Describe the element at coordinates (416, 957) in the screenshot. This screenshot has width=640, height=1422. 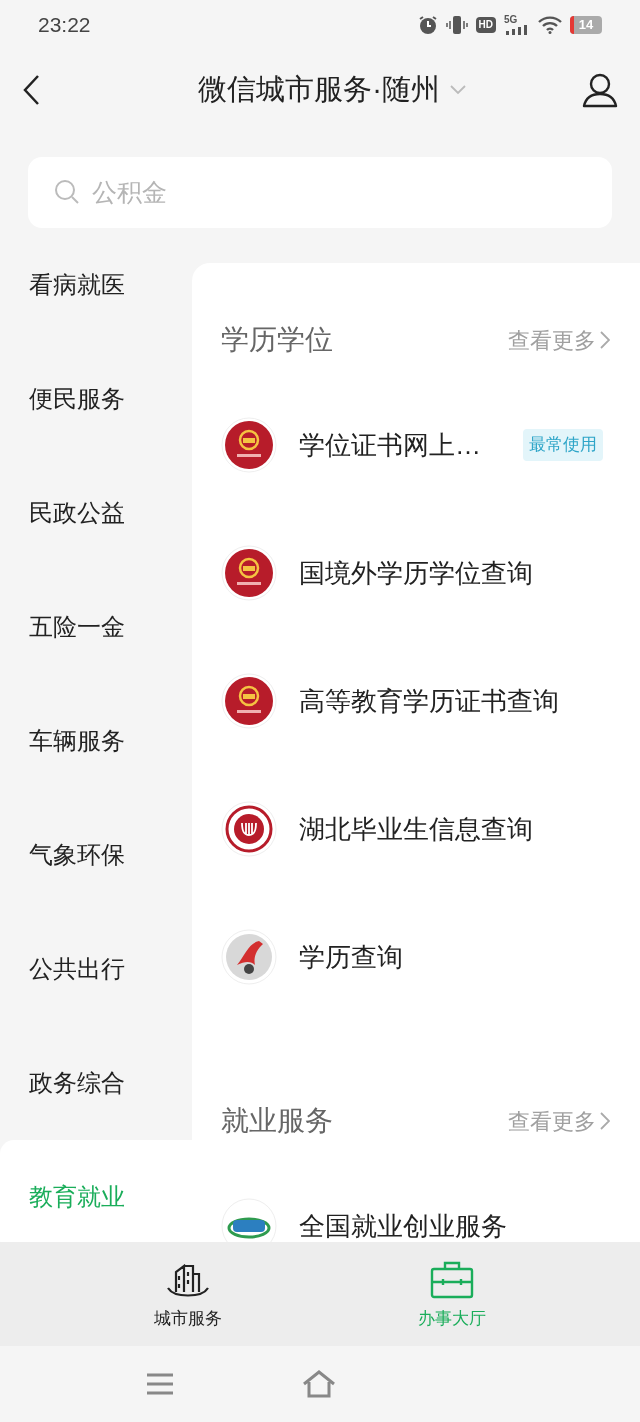
I see `service-item: 学历查询` at that location.